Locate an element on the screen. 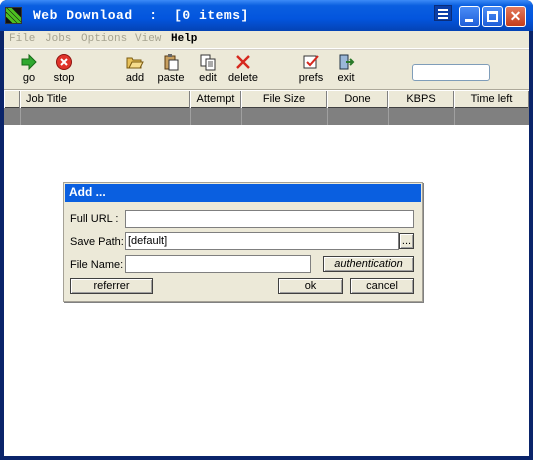  edit-label: edit is located at coordinates (208, 78).